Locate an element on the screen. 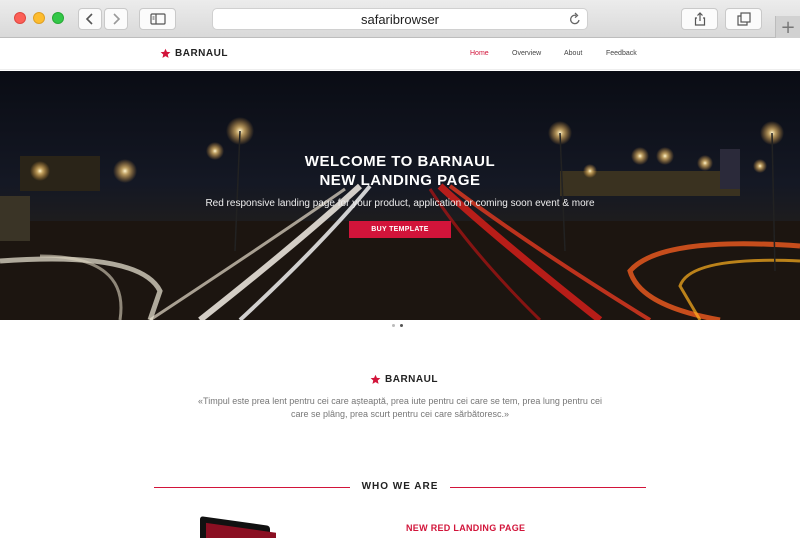 This screenshot has height=538, width=800. hero-title-line-1: WELCOME TO BARNAUL is located at coordinates (400, 161).